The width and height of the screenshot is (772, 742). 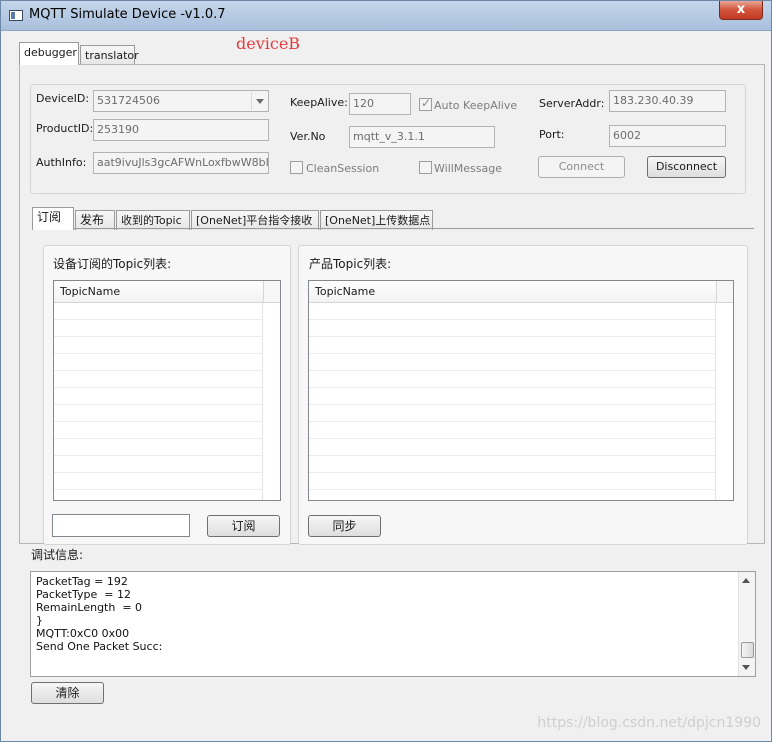 I want to click on product-topics-title: 产品Topic列表:, so click(x=350, y=264).